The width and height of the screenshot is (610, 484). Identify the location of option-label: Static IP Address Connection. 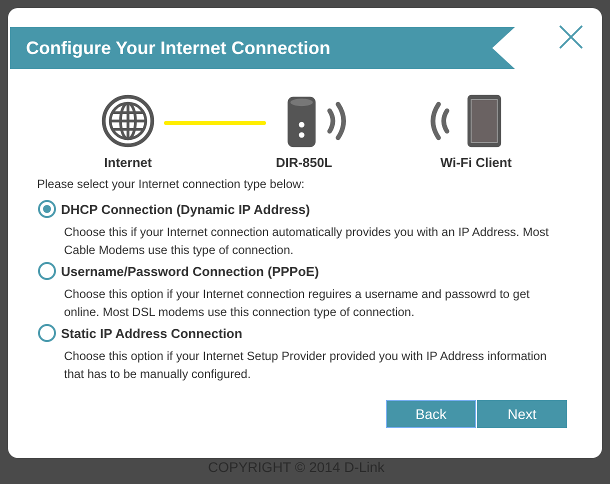
(151, 333).